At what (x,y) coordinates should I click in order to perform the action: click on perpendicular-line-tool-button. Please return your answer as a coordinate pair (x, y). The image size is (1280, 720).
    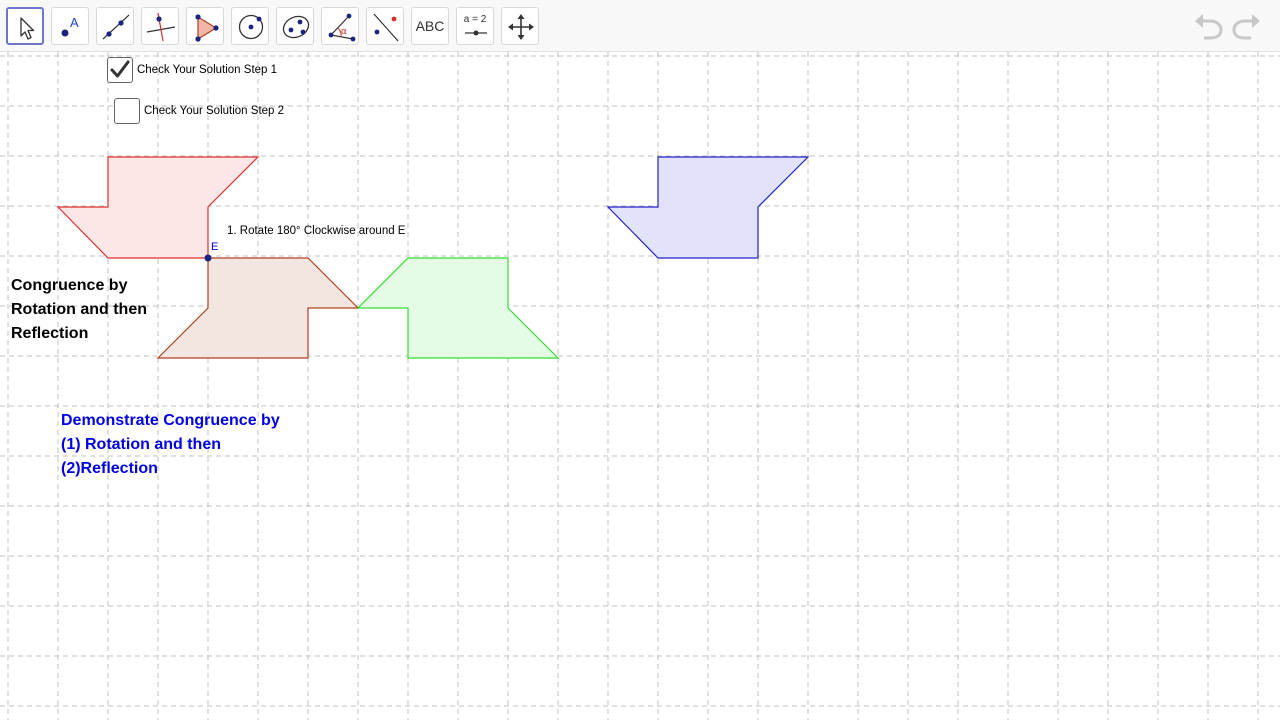
    Looking at the image, I should click on (160, 26).